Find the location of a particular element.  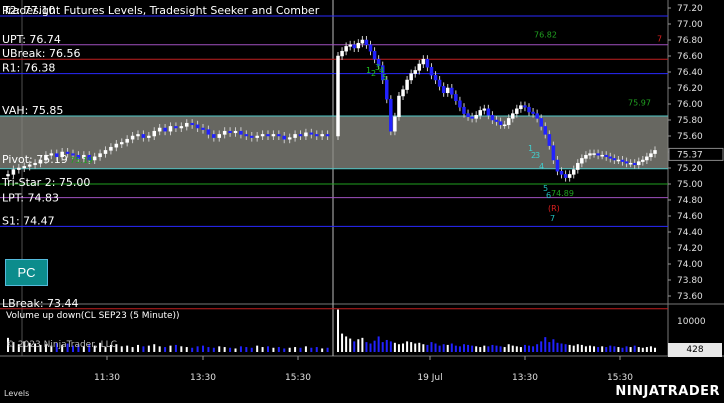

value-area-rect is located at coordinates (334, 142).